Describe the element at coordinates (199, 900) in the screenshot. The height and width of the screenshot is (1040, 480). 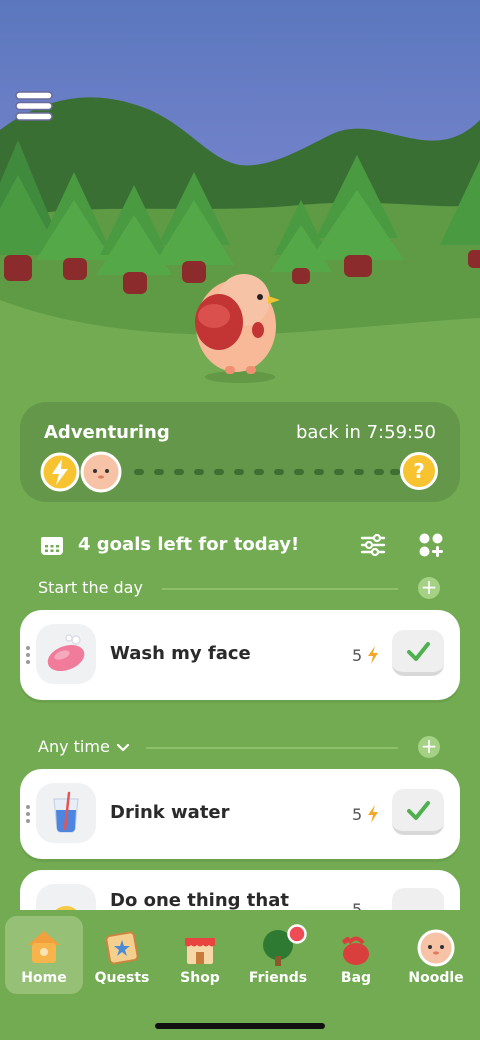
I see `goal-title: Do one thing that` at that location.